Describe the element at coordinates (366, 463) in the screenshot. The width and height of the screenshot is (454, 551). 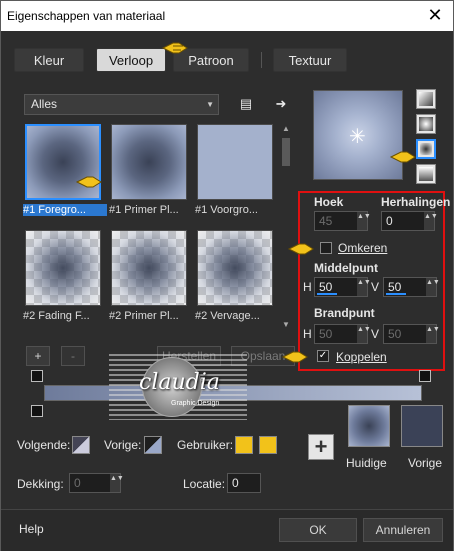
I see `current-label: Huidige` at that location.